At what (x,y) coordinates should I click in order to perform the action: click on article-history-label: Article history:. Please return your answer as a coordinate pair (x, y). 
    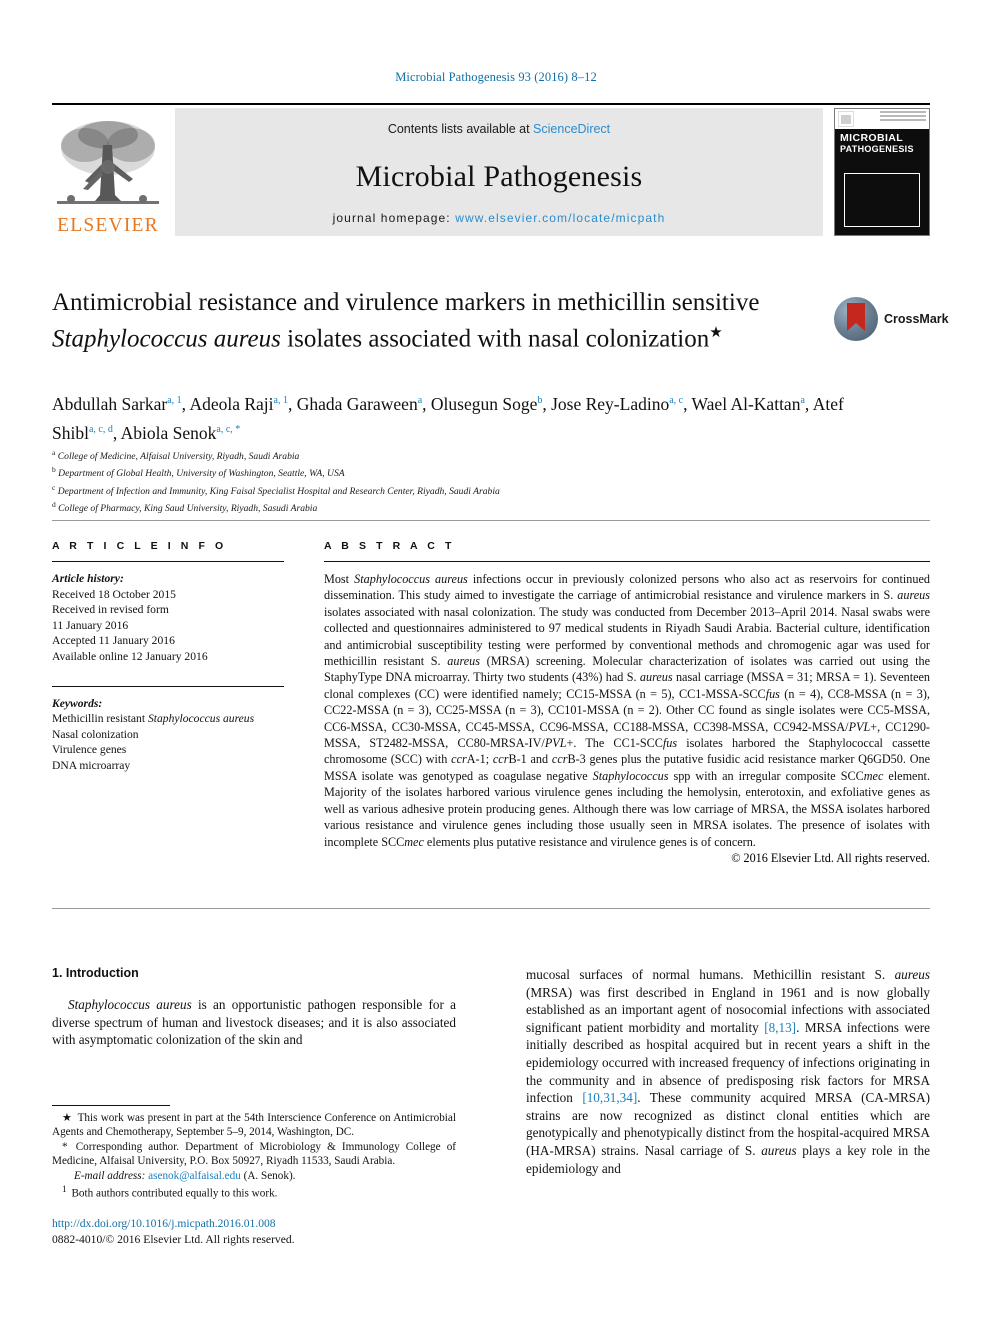
    Looking at the image, I should click on (88, 578).